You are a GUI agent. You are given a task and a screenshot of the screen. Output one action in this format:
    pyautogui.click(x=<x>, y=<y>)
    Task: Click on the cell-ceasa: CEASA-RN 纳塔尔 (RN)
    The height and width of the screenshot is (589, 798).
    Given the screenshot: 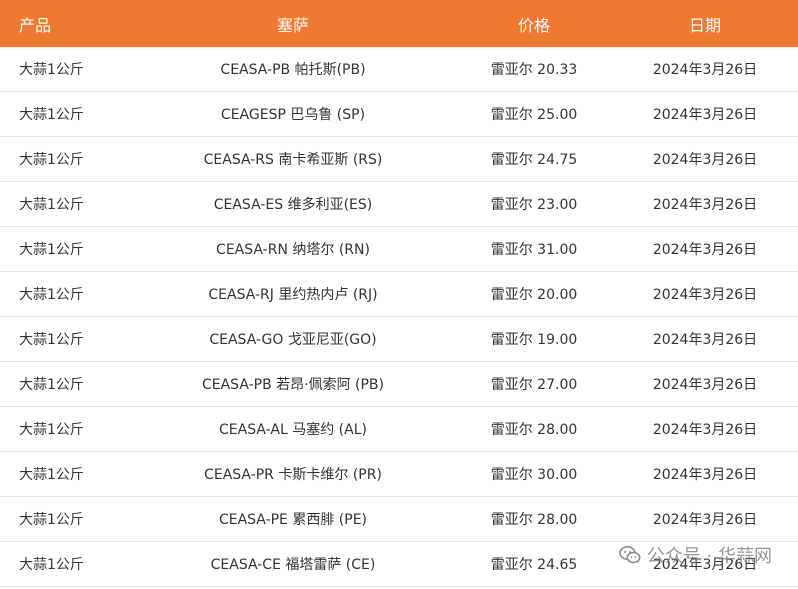 What is the action you would take?
    pyautogui.click(x=293, y=250)
    